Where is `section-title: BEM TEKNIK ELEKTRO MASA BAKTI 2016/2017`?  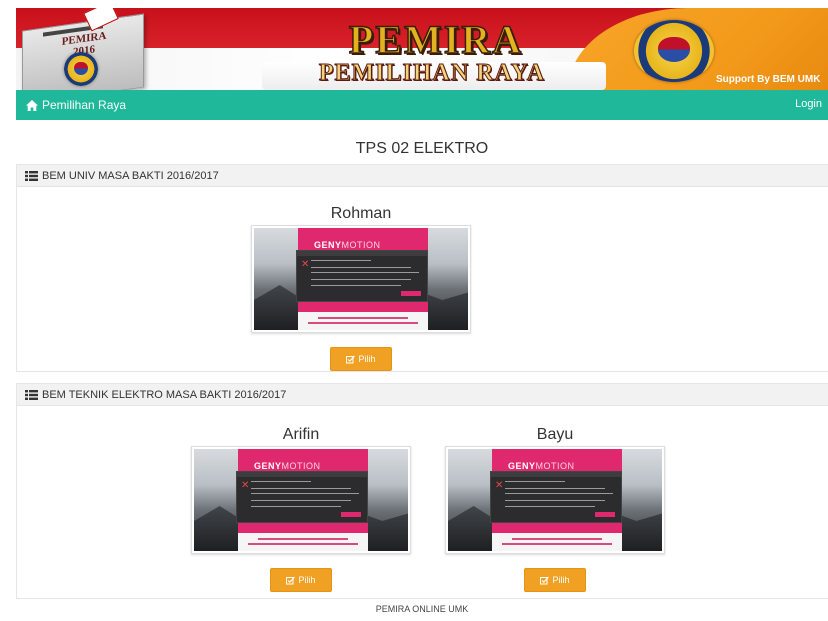
section-title: BEM TEKNIK ELEKTRO MASA BAKTI 2016/2017 is located at coordinates (164, 394).